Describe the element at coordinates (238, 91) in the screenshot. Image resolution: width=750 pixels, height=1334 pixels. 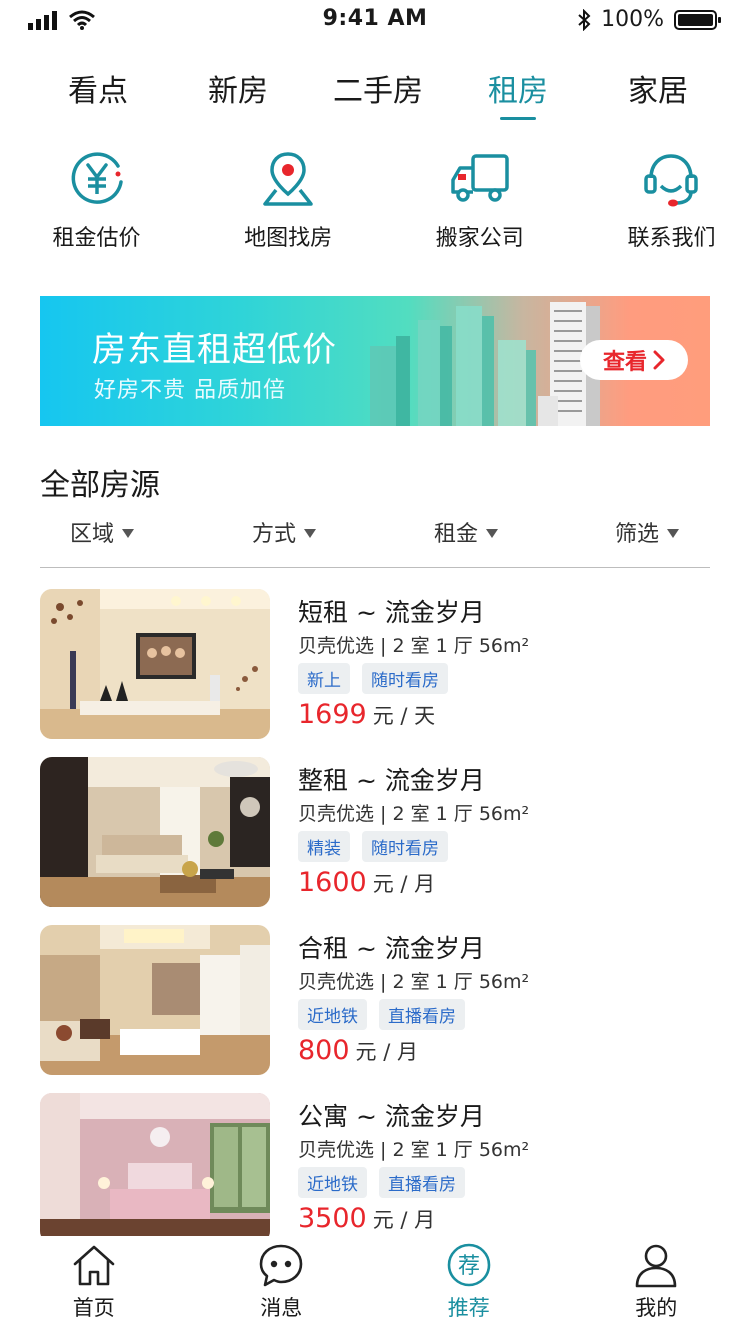
I see `tab-label: 新房` at that location.